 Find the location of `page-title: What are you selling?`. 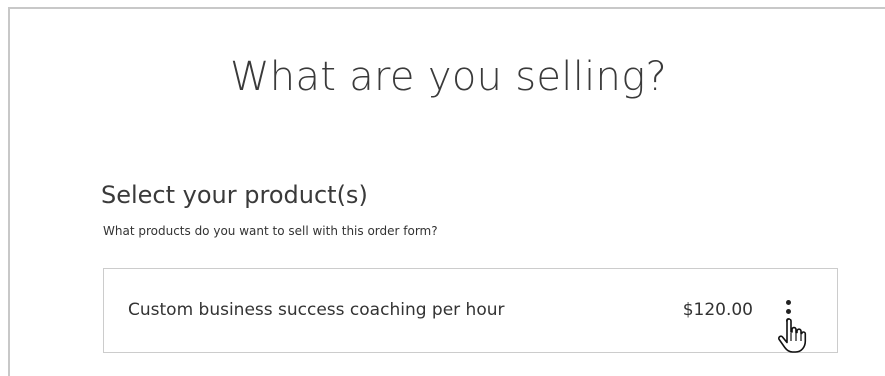

page-title: What are you selling? is located at coordinates (448, 77).